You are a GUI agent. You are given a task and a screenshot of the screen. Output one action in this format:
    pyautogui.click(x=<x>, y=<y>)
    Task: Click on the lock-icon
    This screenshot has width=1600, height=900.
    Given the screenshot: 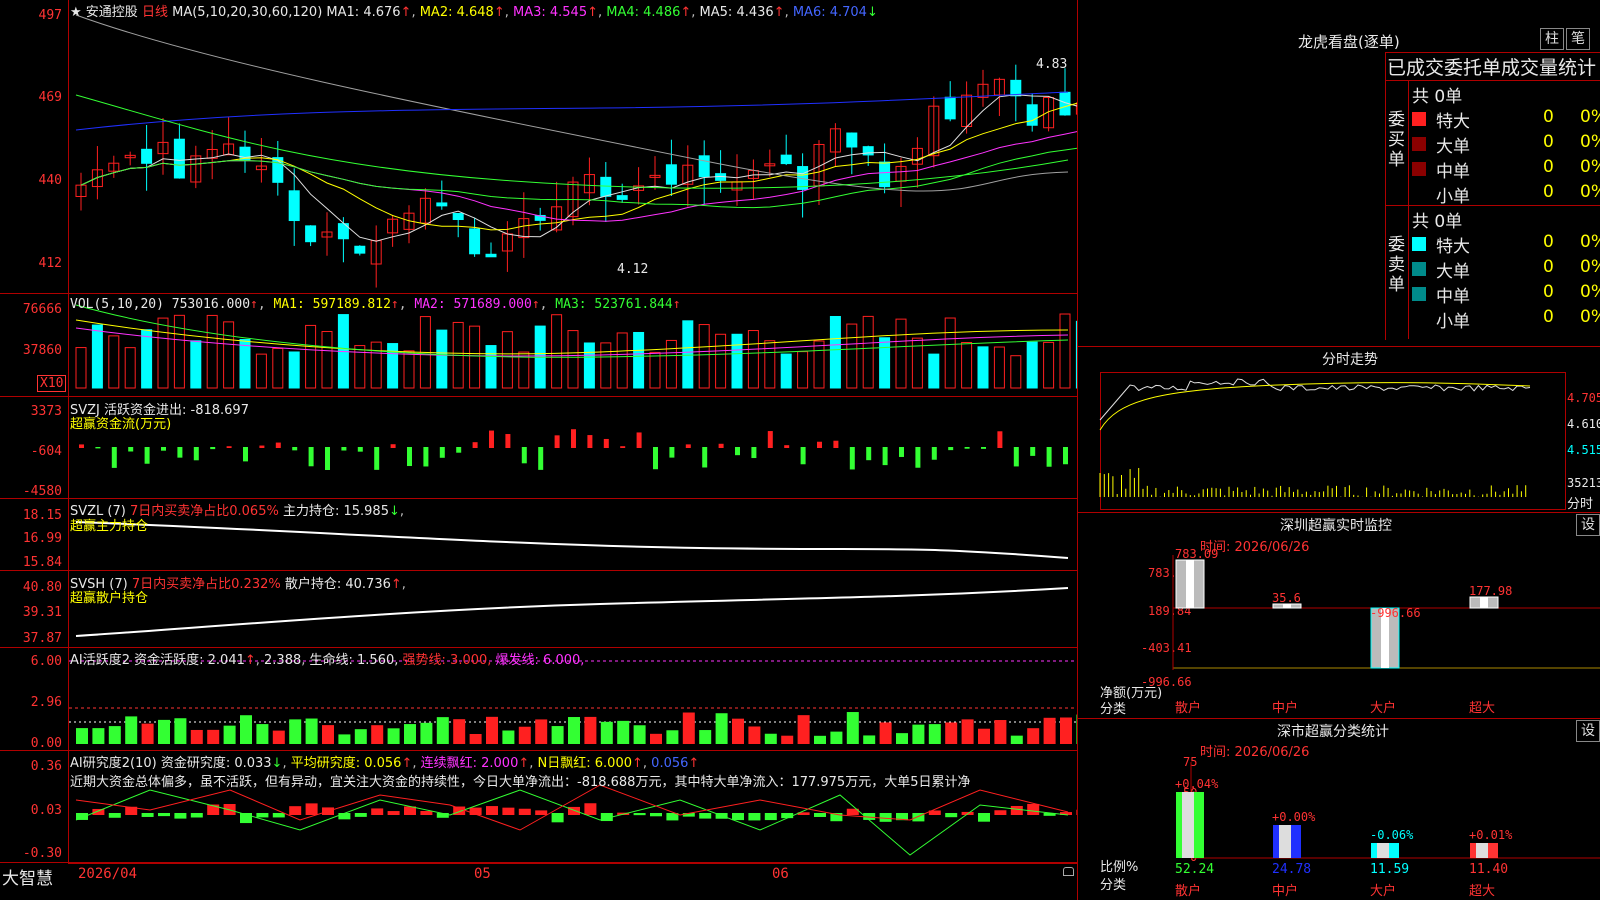 What is the action you would take?
    pyautogui.click(x=1068, y=871)
    